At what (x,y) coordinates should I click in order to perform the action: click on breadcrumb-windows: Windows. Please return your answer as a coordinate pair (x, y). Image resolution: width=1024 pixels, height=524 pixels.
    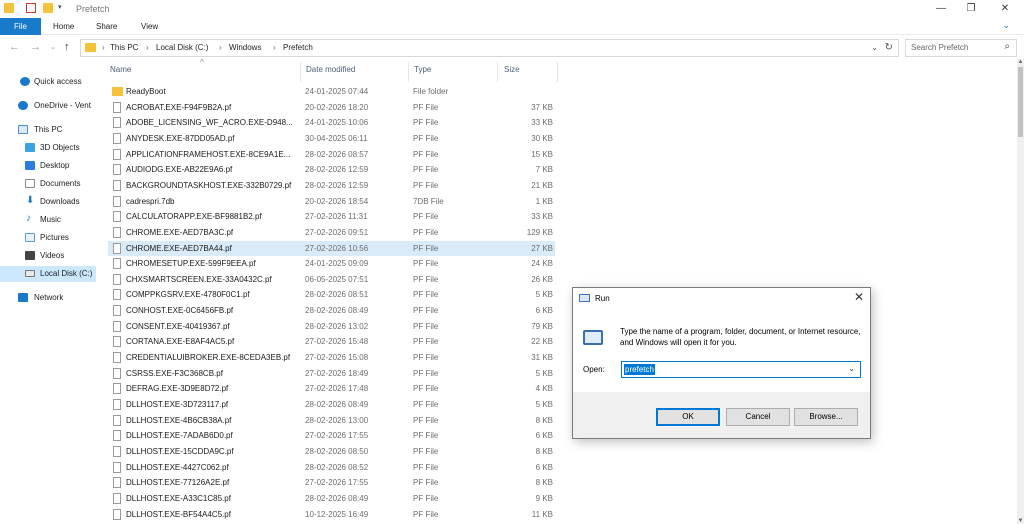
    Looking at the image, I should click on (245, 47).